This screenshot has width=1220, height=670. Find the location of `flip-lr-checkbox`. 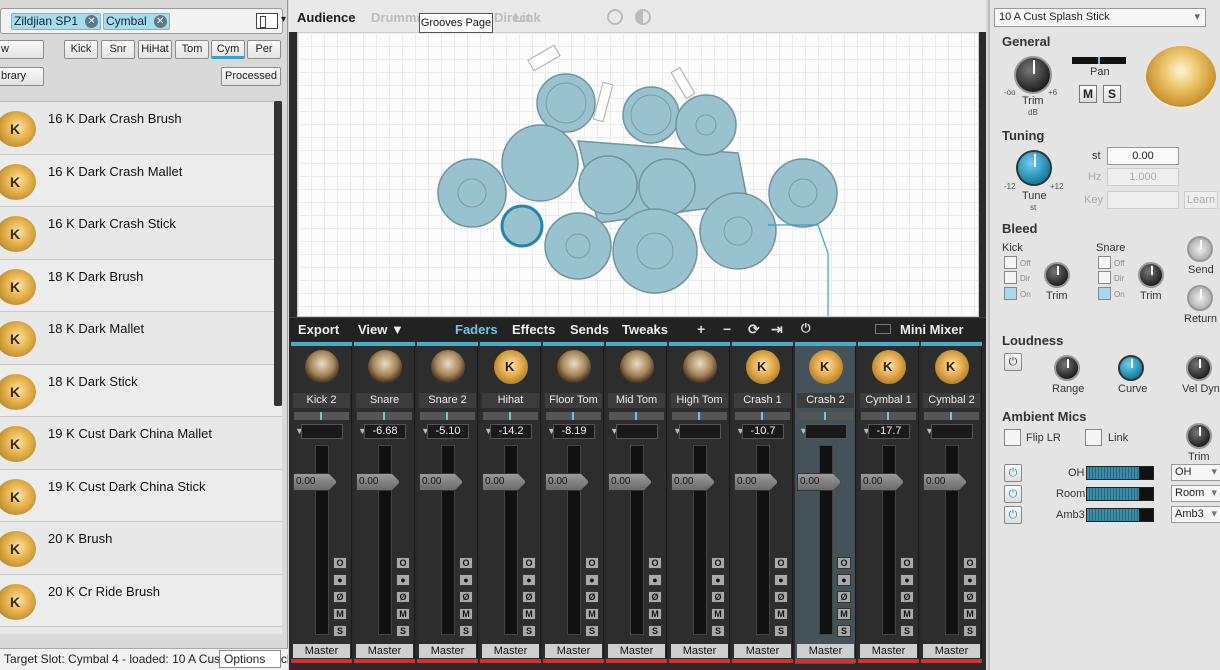

flip-lr-checkbox is located at coordinates (1012, 437).